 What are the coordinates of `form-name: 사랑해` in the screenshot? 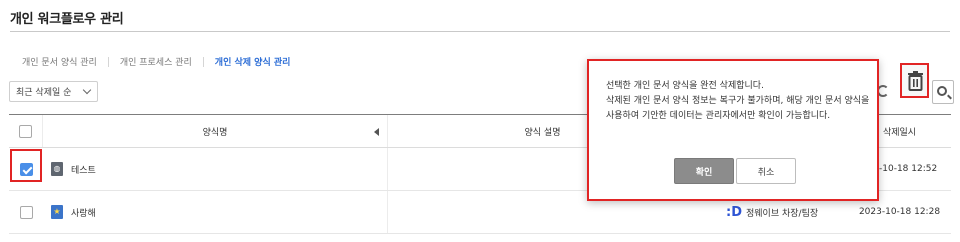 It's located at (83, 212).